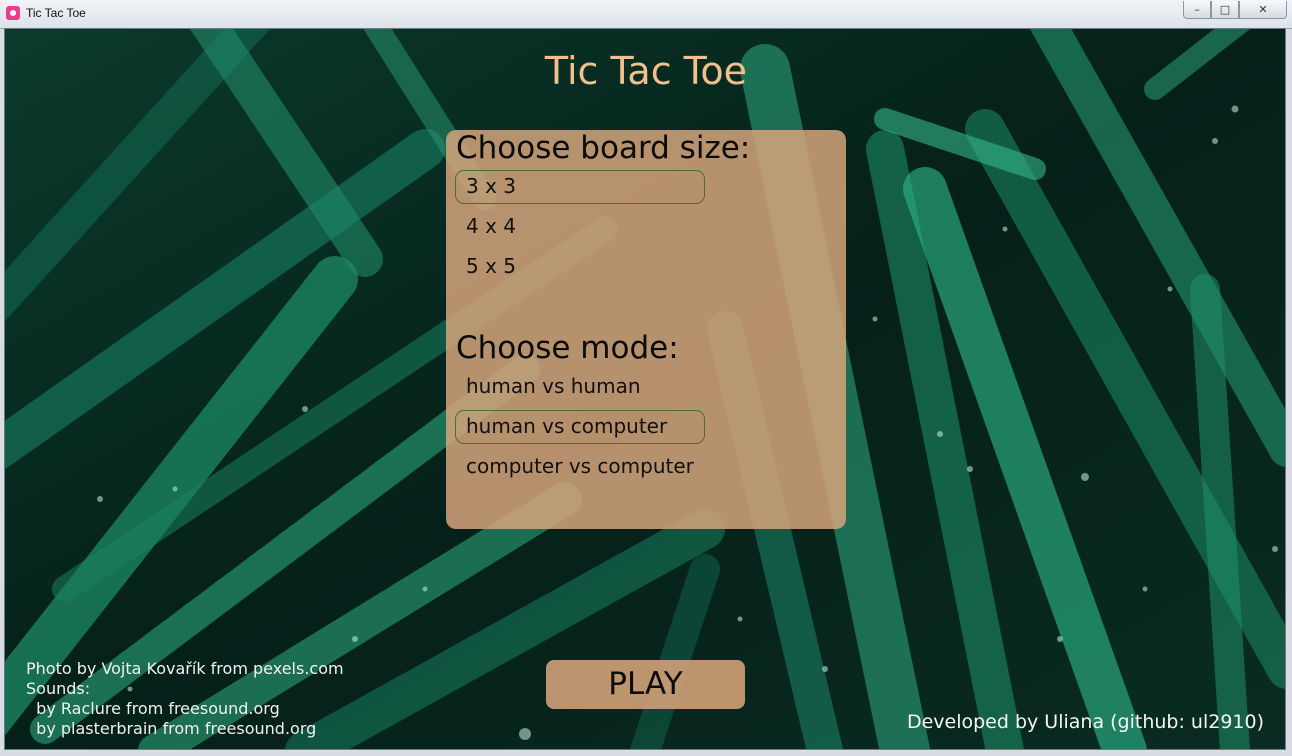  Describe the element at coordinates (580, 387) in the screenshot. I see `mode-option-human-vs-human: human vs human` at that location.